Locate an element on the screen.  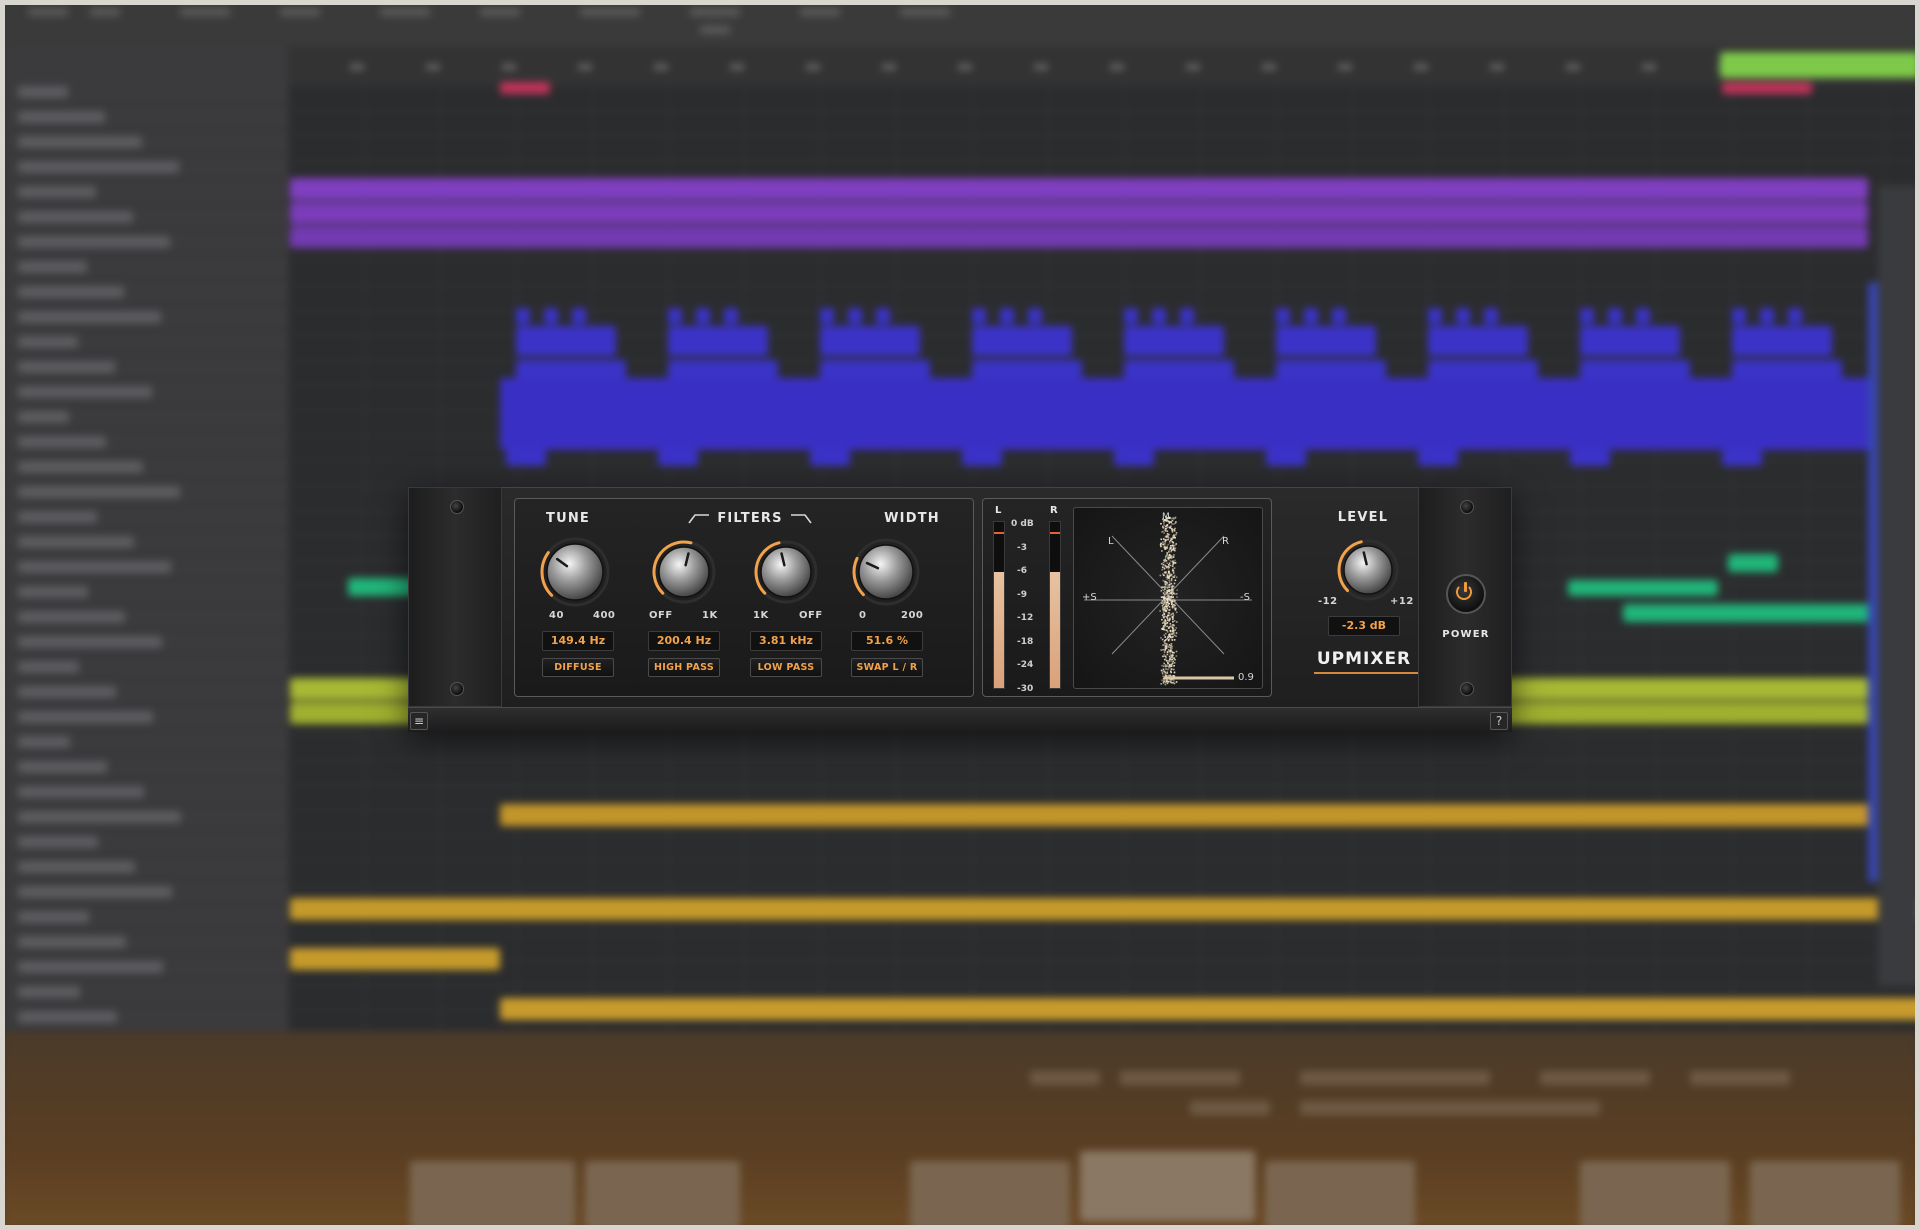
db-tick-label: -12 is located at coordinates (1025, 618).